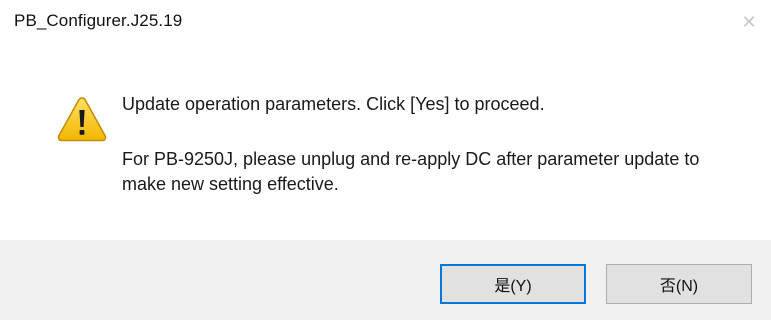 The height and width of the screenshot is (320, 771). I want to click on yes-button: 是(Y), so click(513, 284).